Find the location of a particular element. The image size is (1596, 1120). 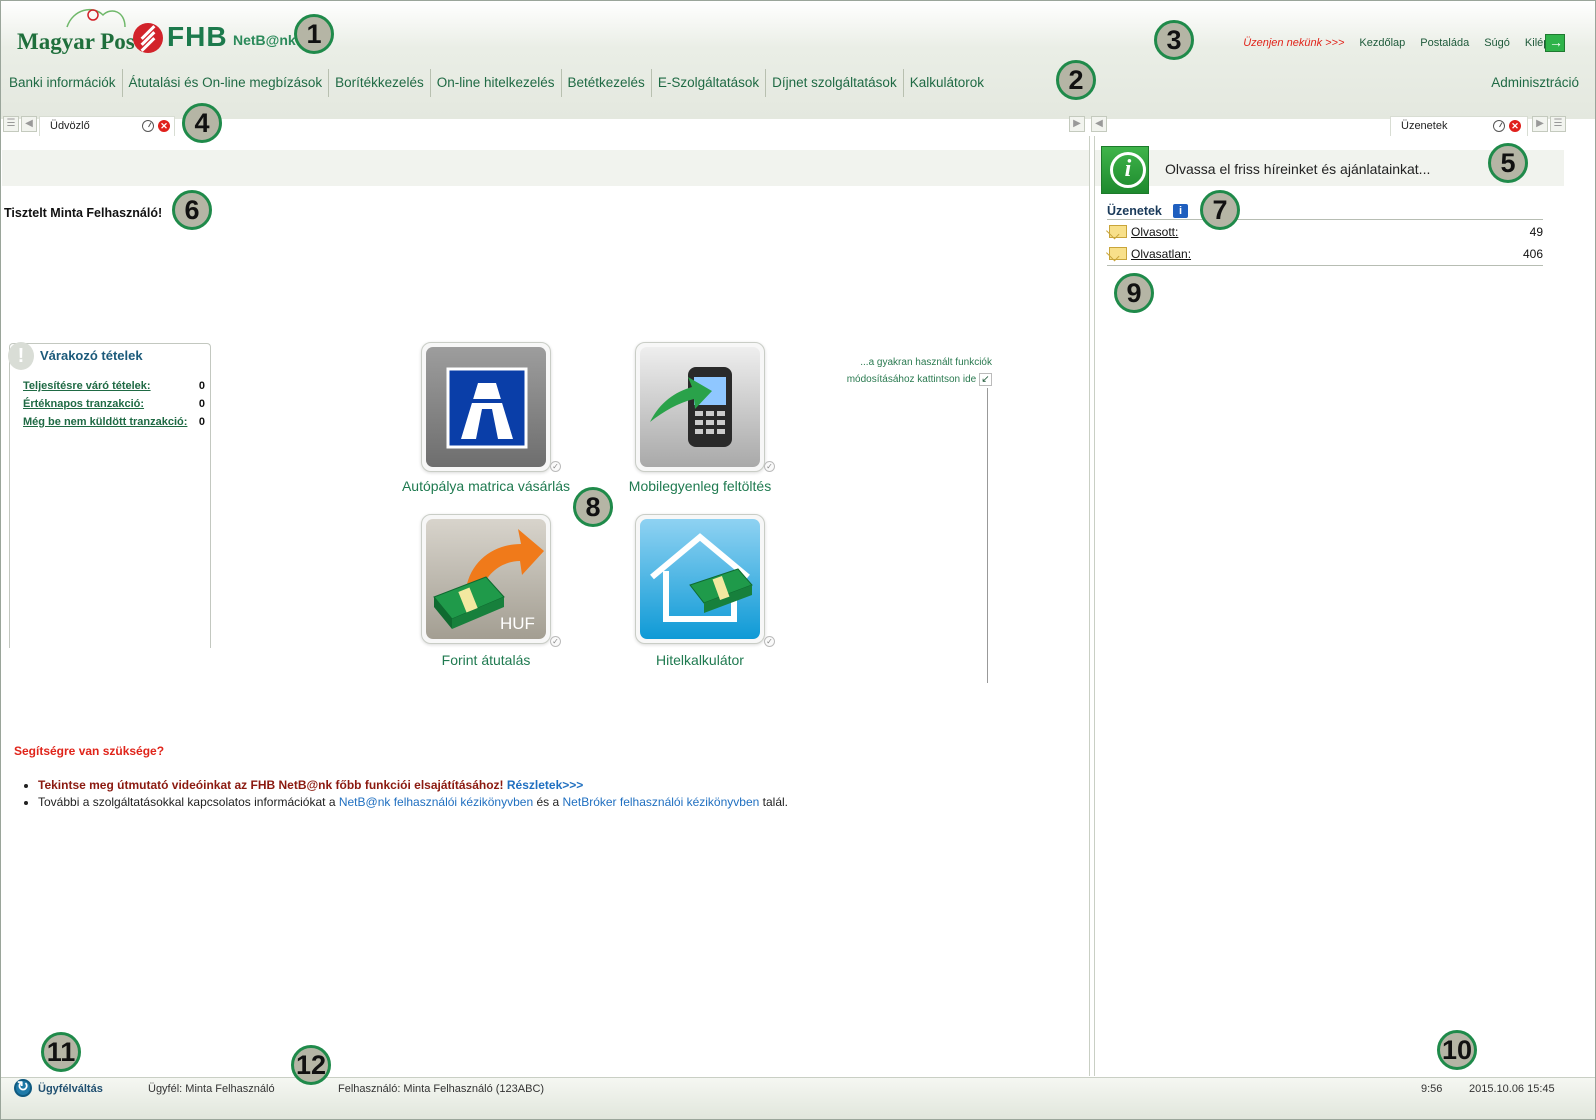

message-count: 406 is located at coordinates (1532, 254).